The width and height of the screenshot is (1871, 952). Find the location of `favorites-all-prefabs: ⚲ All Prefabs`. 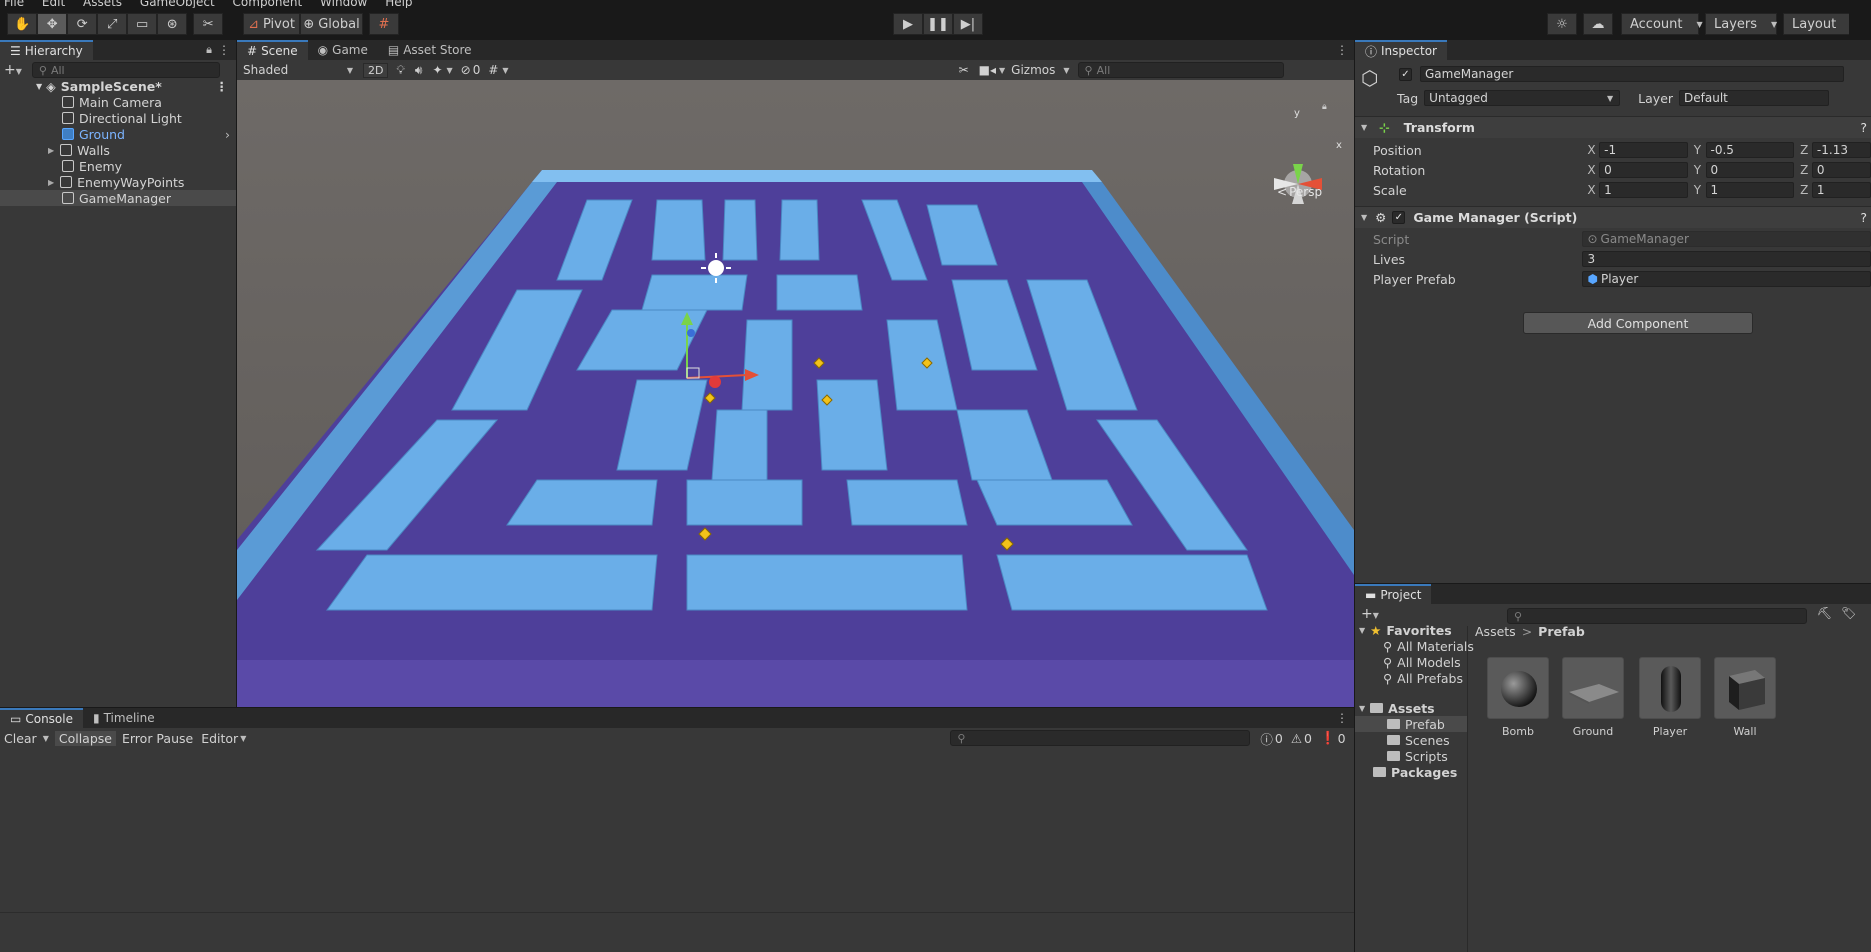

favorites-all-prefabs: ⚲ All Prefabs is located at coordinates (1423, 678).